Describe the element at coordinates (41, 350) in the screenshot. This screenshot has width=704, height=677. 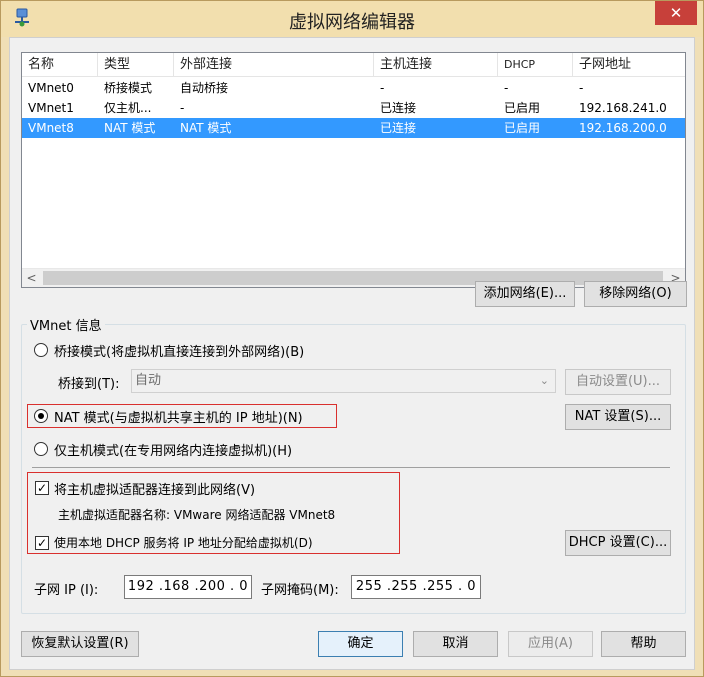
I see `bridged-radio` at that location.